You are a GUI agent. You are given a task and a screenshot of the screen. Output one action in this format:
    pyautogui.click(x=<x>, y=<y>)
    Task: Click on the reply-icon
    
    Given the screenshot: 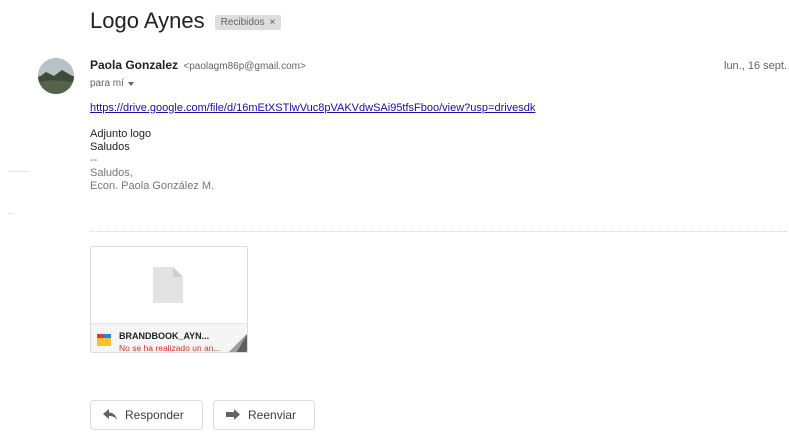 What is the action you would take?
    pyautogui.click(x=110, y=414)
    